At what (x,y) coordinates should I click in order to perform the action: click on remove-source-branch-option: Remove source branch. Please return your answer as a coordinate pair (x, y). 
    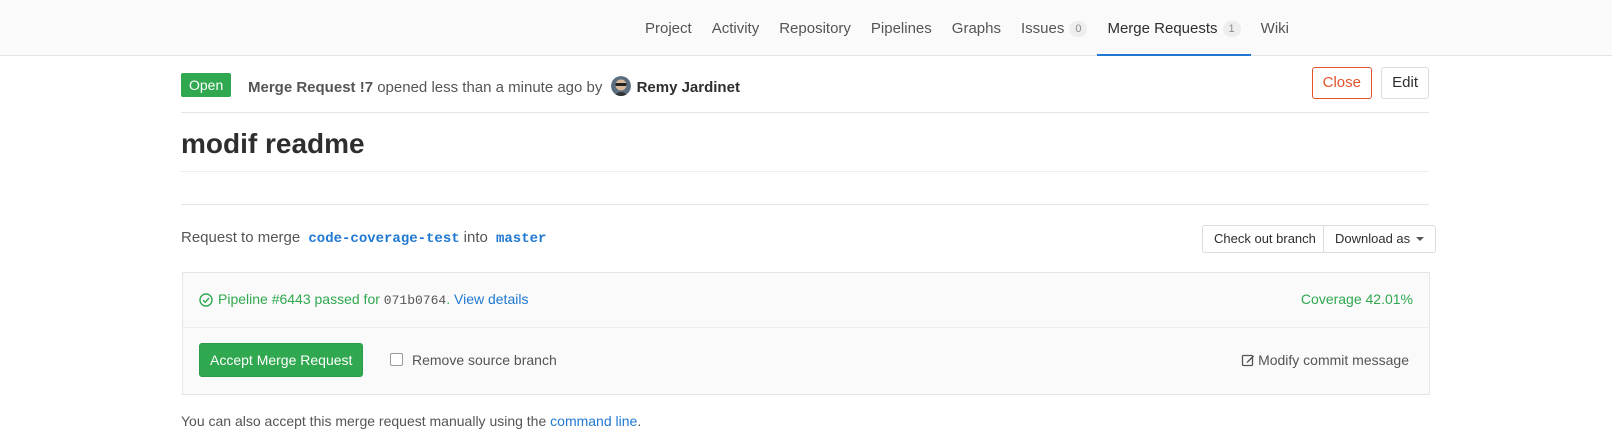
    Looking at the image, I should click on (473, 360).